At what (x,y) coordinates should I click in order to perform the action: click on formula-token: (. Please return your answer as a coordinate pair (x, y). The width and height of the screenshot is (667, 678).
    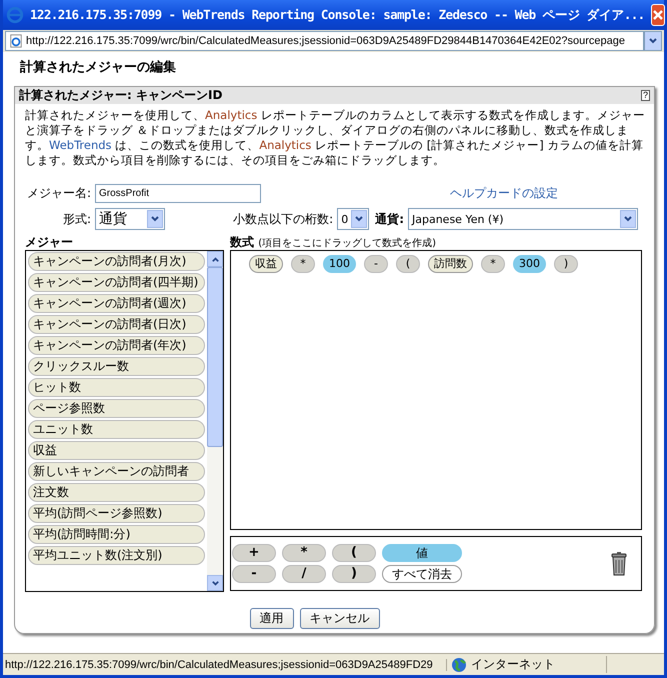
    Looking at the image, I should click on (408, 264).